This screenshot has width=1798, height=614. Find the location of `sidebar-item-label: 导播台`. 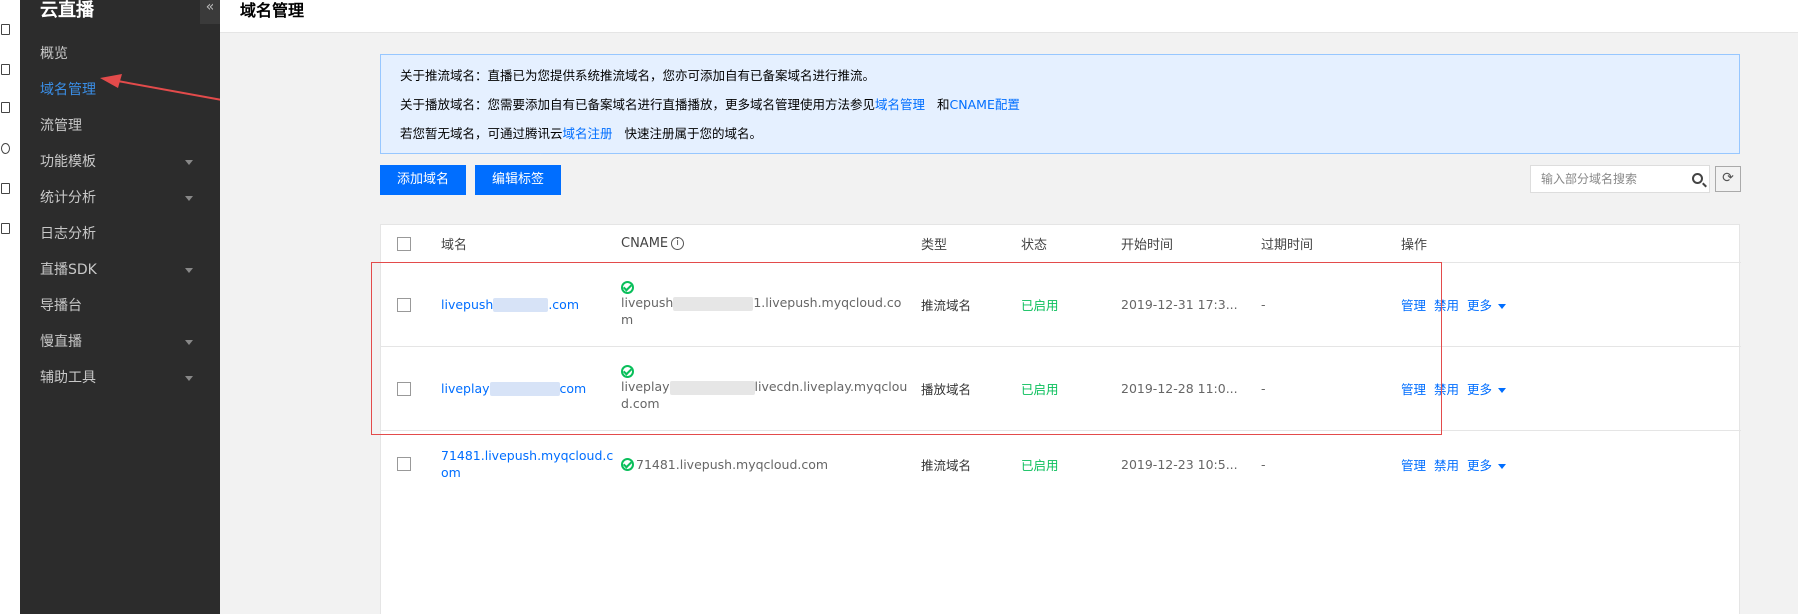

sidebar-item-label: 导播台 is located at coordinates (61, 306).